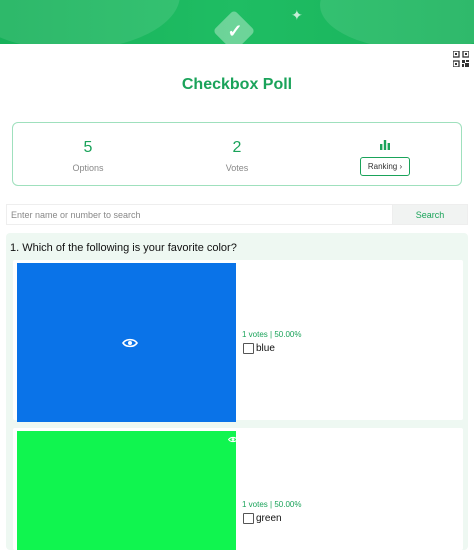  What do you see at coordinates (297, 15) in the screenshot?
I see `sparkle-icon: ✦` at bounding box center [297, 15].